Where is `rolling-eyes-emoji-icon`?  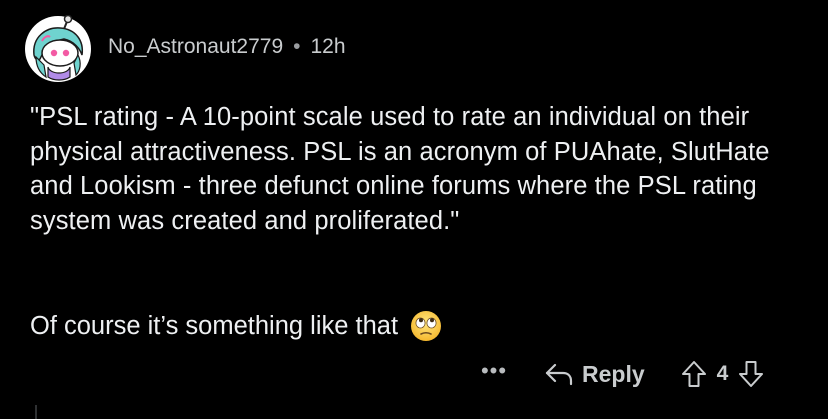
rolling-eyes-emoji-icon is located at coordinates (426, 326).